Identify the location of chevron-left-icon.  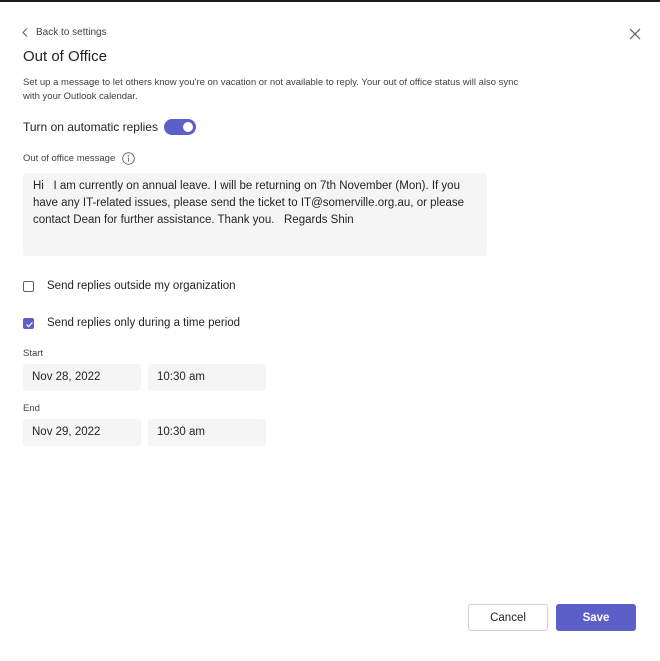
(25, 32).